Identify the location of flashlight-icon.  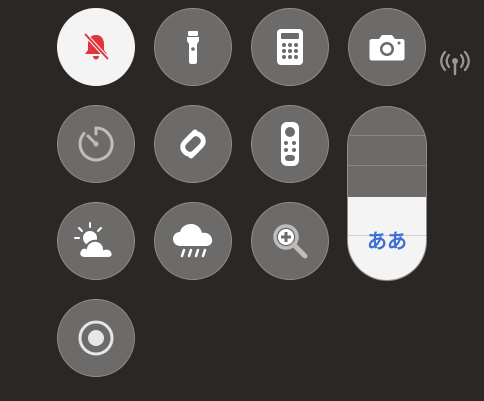
(193, 47).